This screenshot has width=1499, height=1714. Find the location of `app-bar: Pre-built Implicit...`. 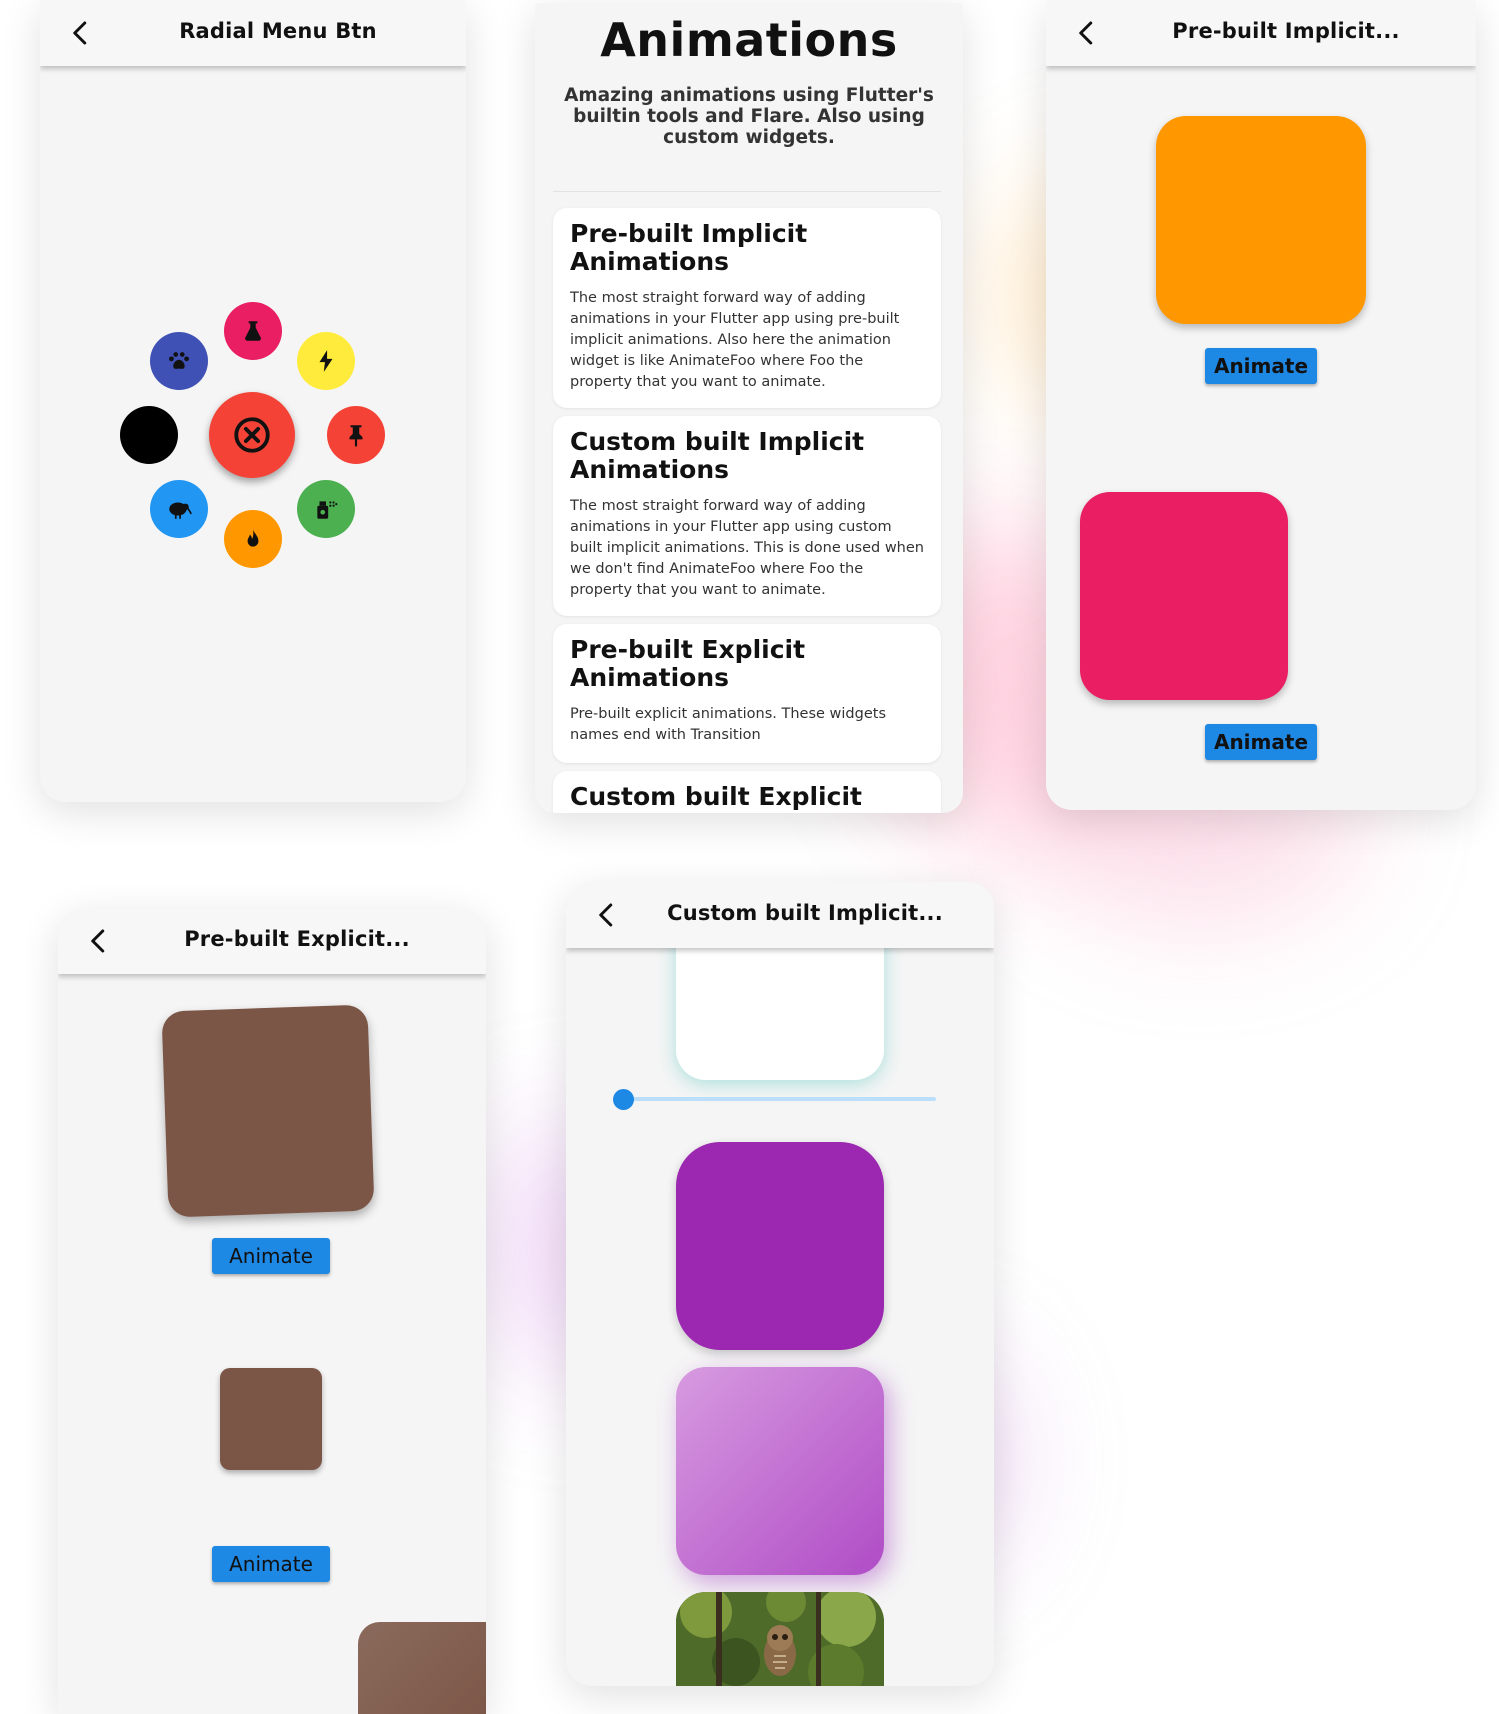

app-bar: Pre-built Implicit... is located at coordinates (1261, 33).